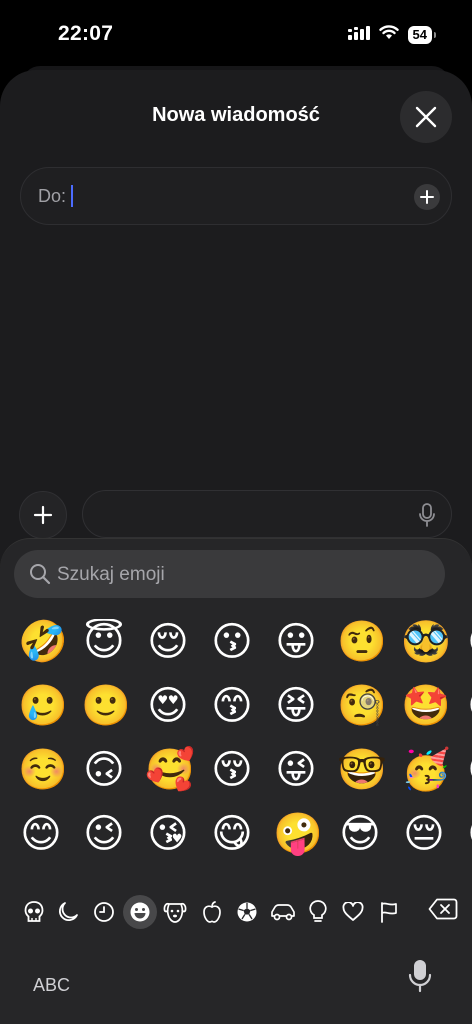 The image size is (472, 1024). I want to click on add-recipient-button, so click(427, 197).